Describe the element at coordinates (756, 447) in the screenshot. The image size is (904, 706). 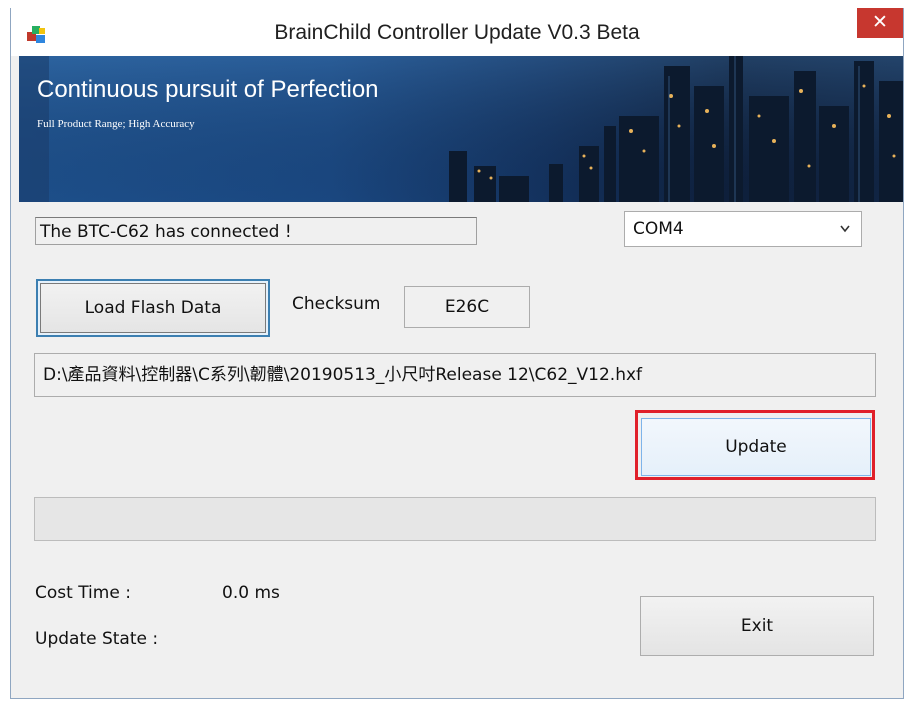
I see `update-button: Update` at that location.